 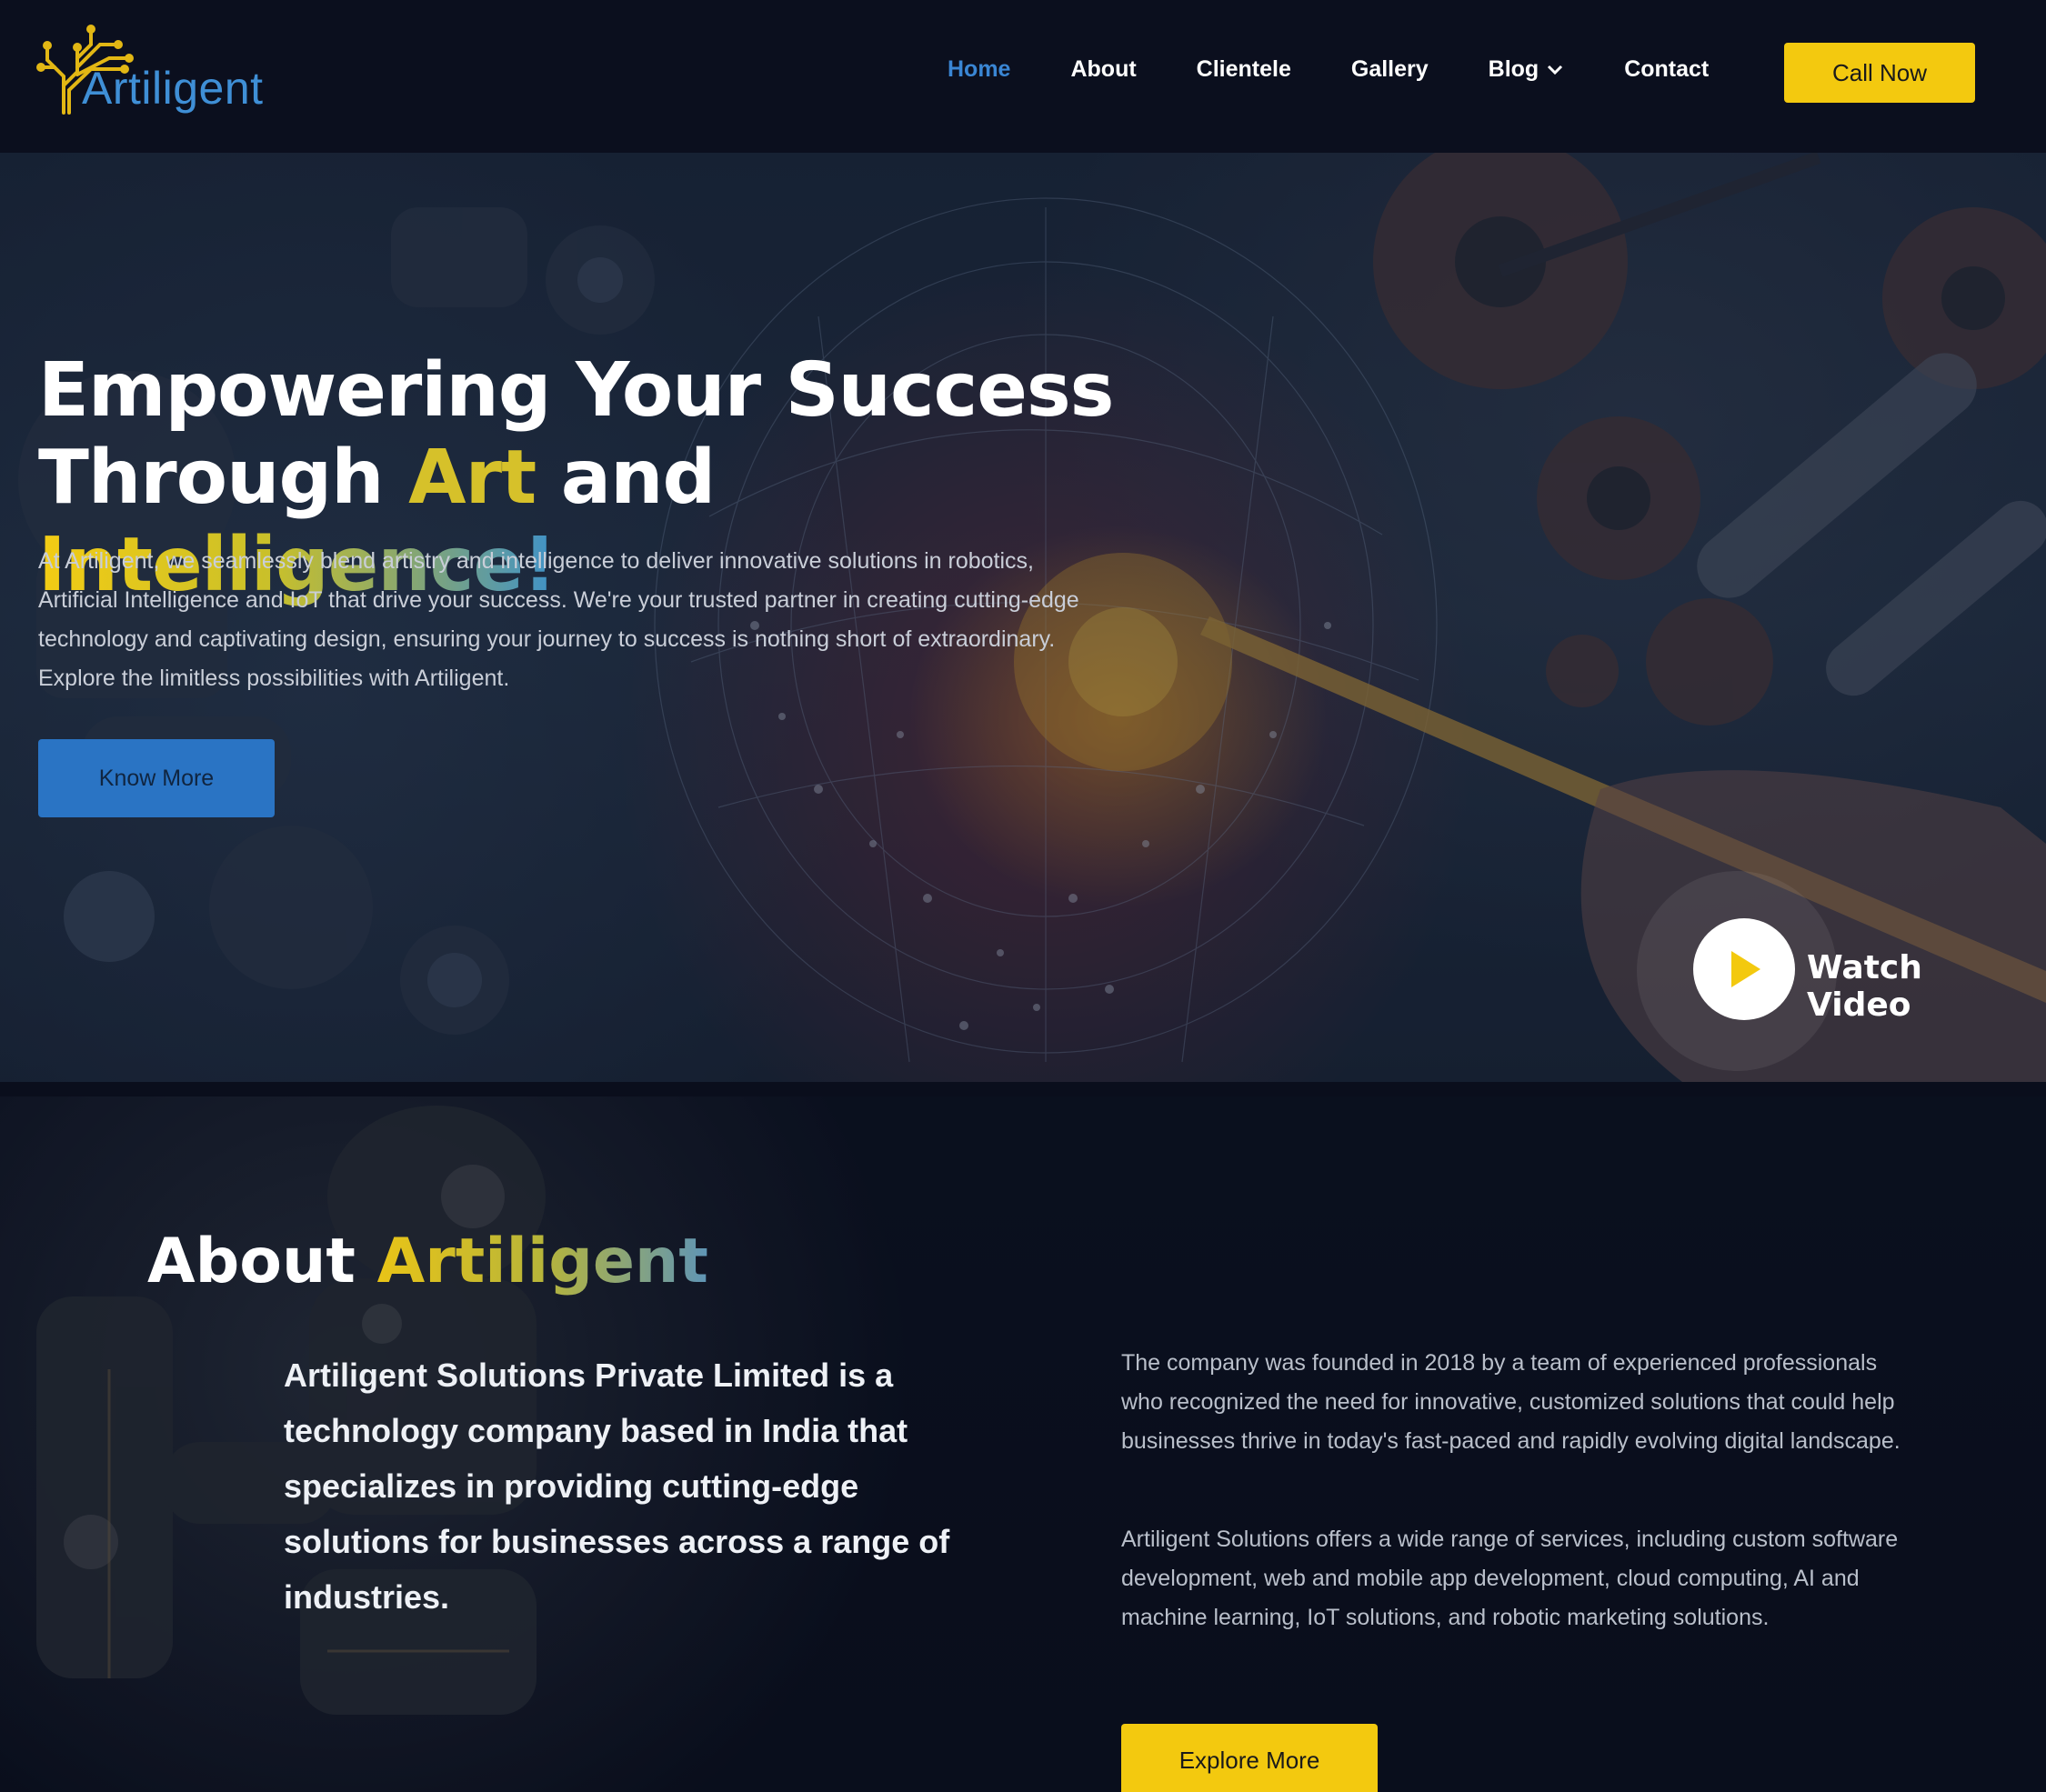 I want to click on nav-about: About, so click(x=1103, y=69).